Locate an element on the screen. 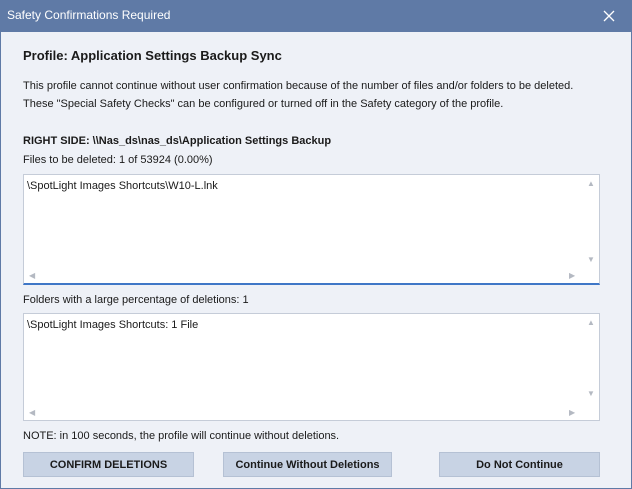  continue-without-deletions-button: Continue Without Deletions is located at coordinates (307, 464).